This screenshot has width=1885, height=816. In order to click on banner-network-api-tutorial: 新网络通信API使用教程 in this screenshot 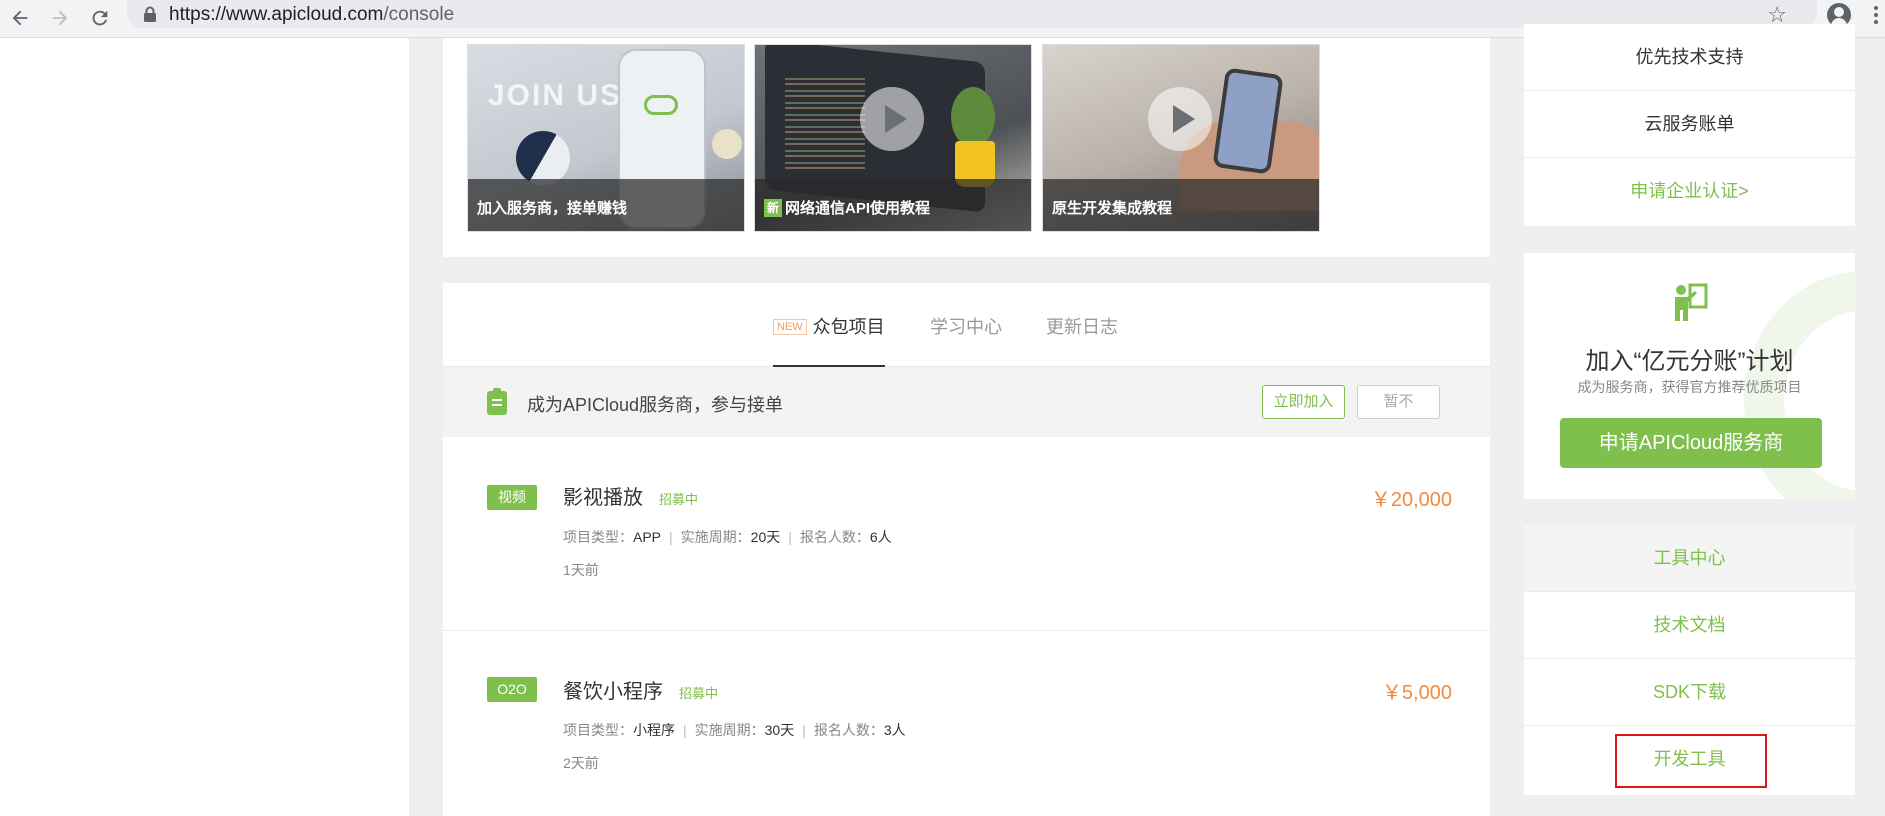, I will do `click(893, 138)`.